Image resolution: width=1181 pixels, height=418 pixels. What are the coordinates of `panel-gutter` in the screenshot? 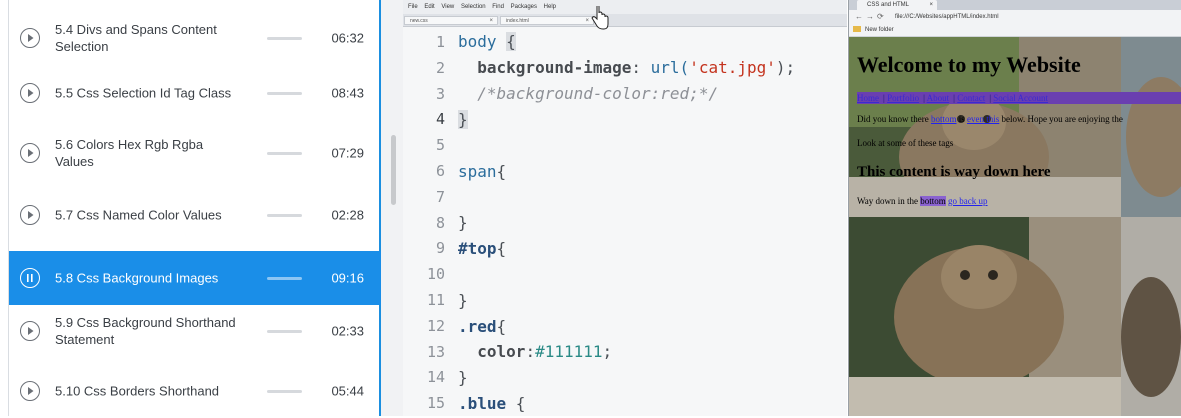 It's located at (392, 208).